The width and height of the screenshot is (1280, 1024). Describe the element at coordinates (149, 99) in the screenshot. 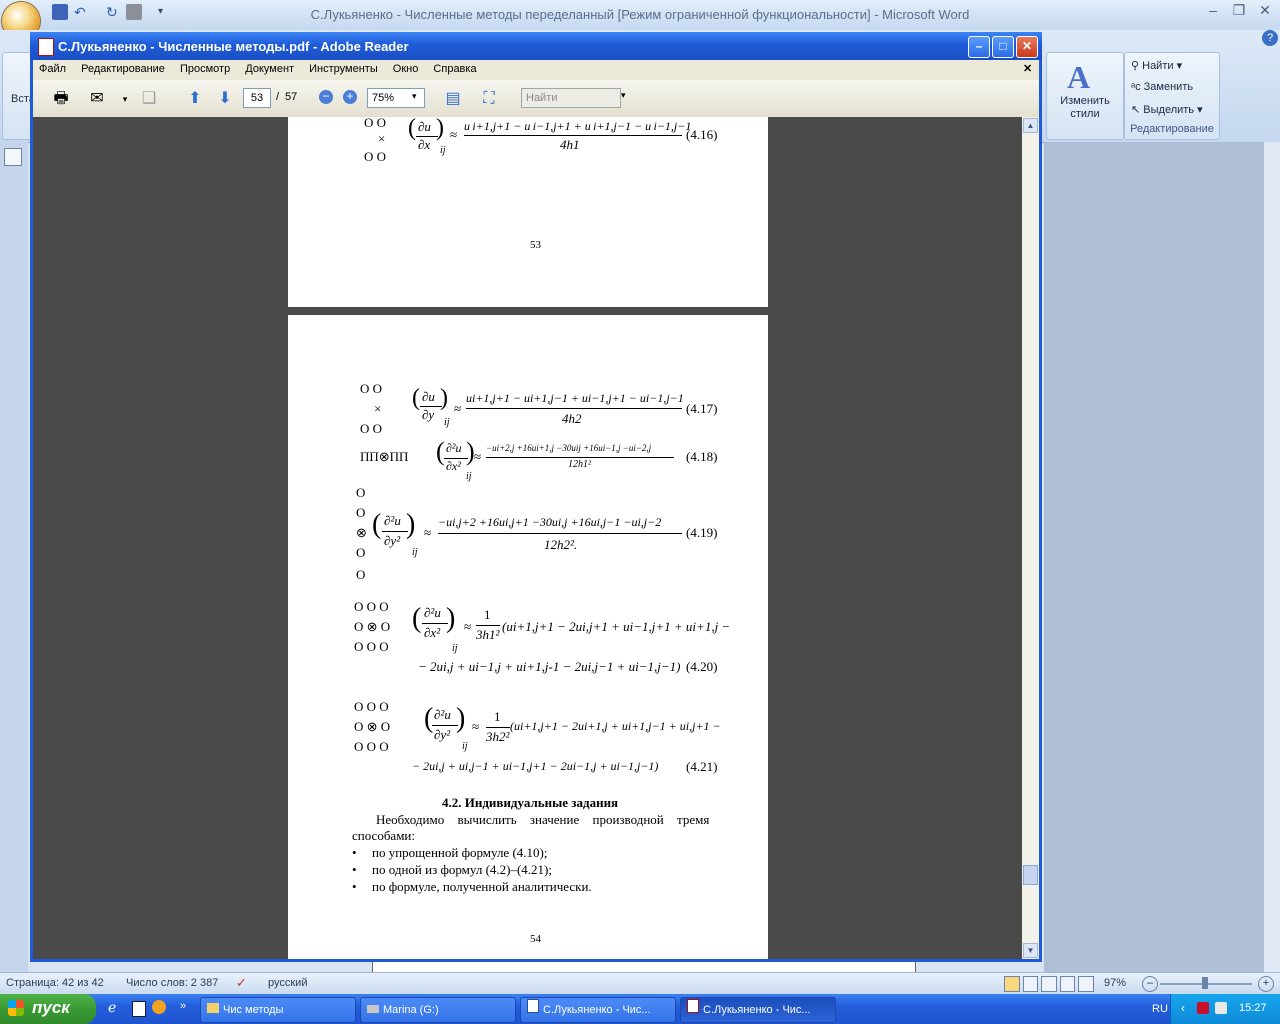

I see `comment-icon: ❑` at that location.